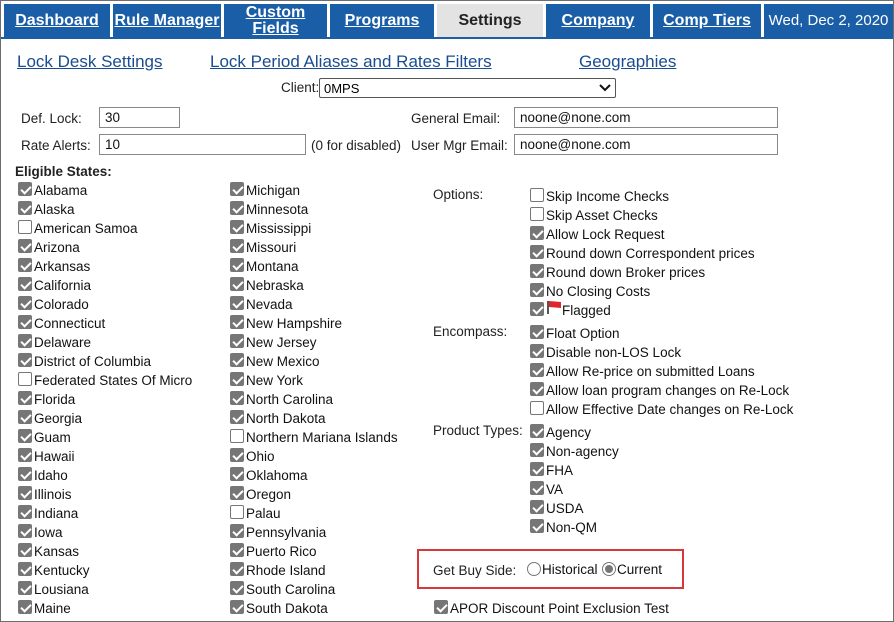 The height and width of the screenshot is (622, 894). What do you see at coordinates (237, 227) in the screenshot?
I see `state-mississippi-checkbox` at bounding box center [237, 227].